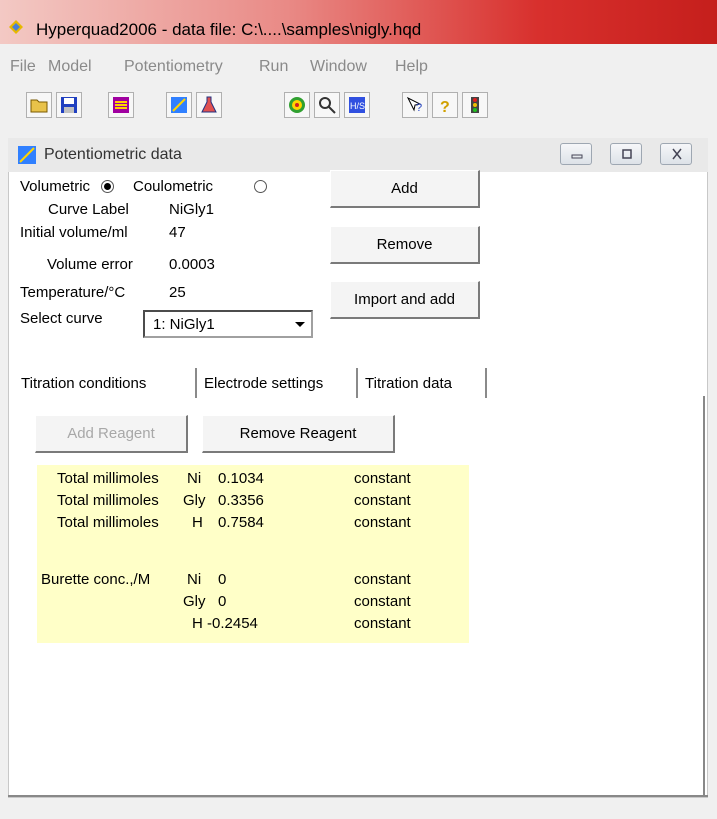 This screenshot has width=717, height=819. I want to click on curve-label-field: NiGly1, so click(191, 209).